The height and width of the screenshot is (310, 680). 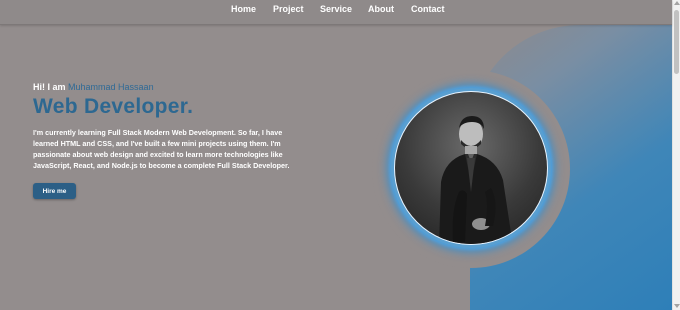 What do you see at coordinates (113, 106) in the screenshot?
I see `hero-role-title: Web Developer.` at bounding box center [113, 106].